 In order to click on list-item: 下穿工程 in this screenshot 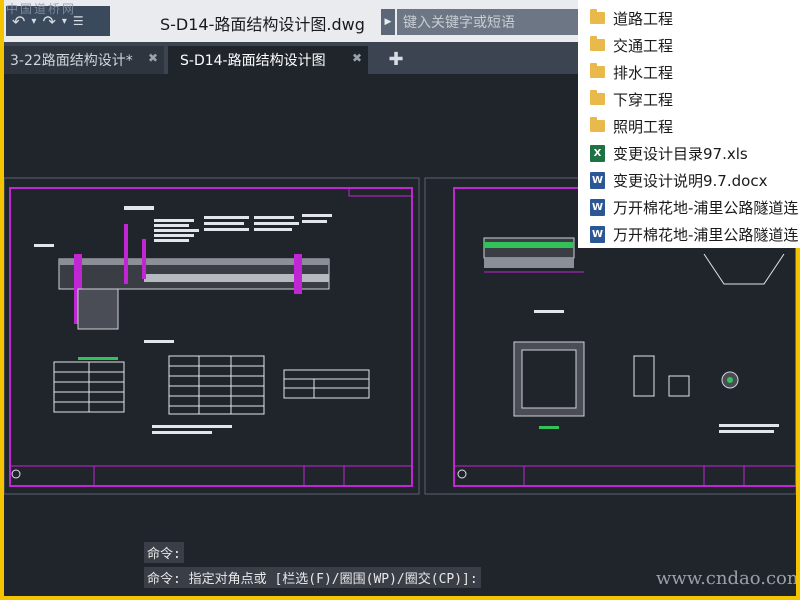, I will do `click(631, 99)`.